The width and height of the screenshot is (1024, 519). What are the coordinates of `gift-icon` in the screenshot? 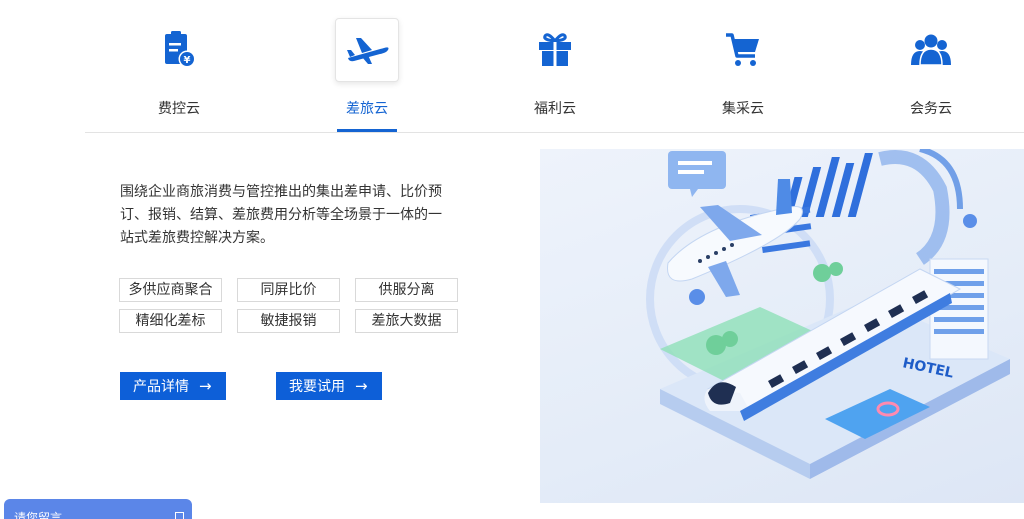 It's located at (555, 50).